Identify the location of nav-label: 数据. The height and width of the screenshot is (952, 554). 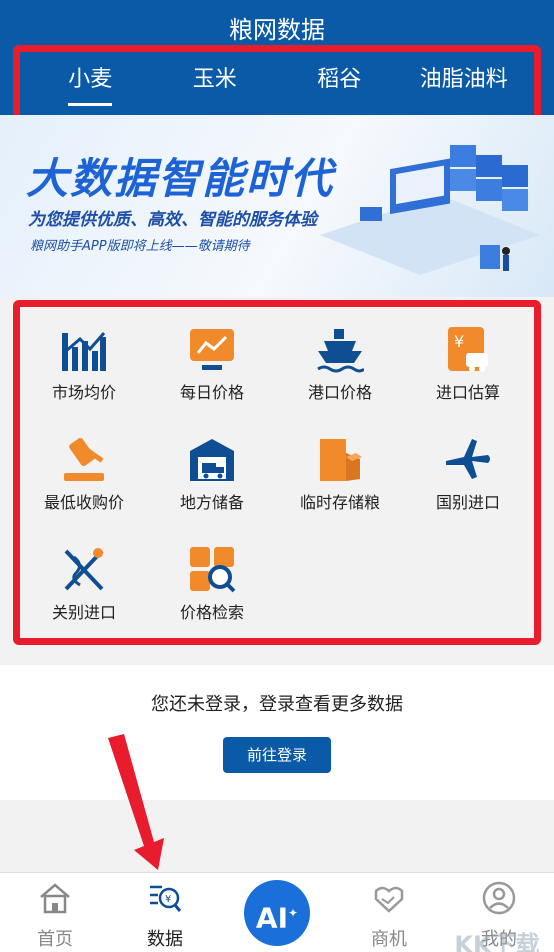
(165, 939).